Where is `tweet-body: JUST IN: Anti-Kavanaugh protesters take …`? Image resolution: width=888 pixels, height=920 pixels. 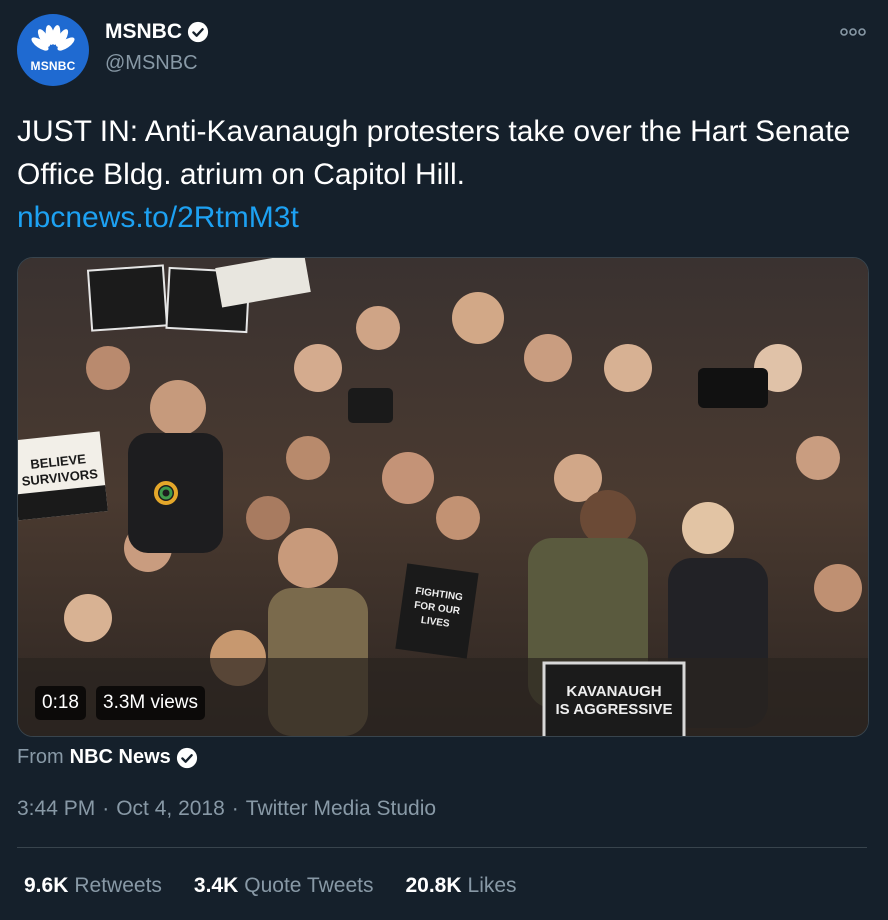 tweet-body: JUST IN: Anti-Kavanaugh protesters take … is located at coordinates (434, 153).